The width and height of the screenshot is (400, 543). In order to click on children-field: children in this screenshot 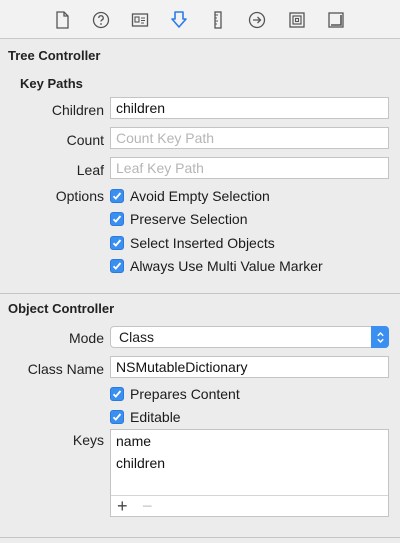, I will do `click(249, 108)`.